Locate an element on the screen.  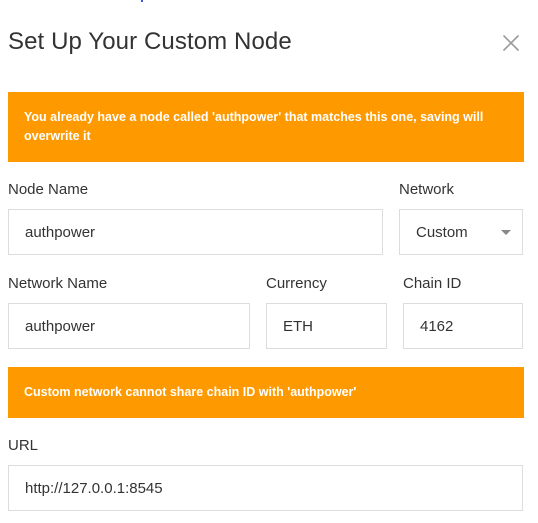
url-input: http://127.0.0.1:8545 is located at coordinates (265, 488).